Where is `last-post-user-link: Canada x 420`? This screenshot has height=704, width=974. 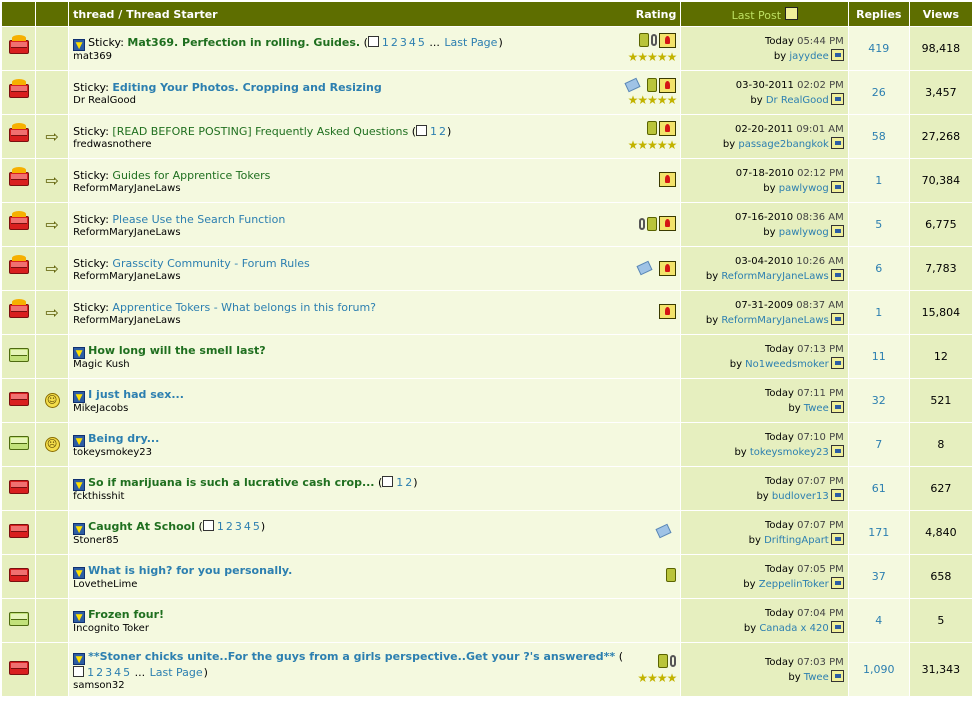 last-post-user-link: Canada x 420 is located at coordinates (793, 628).